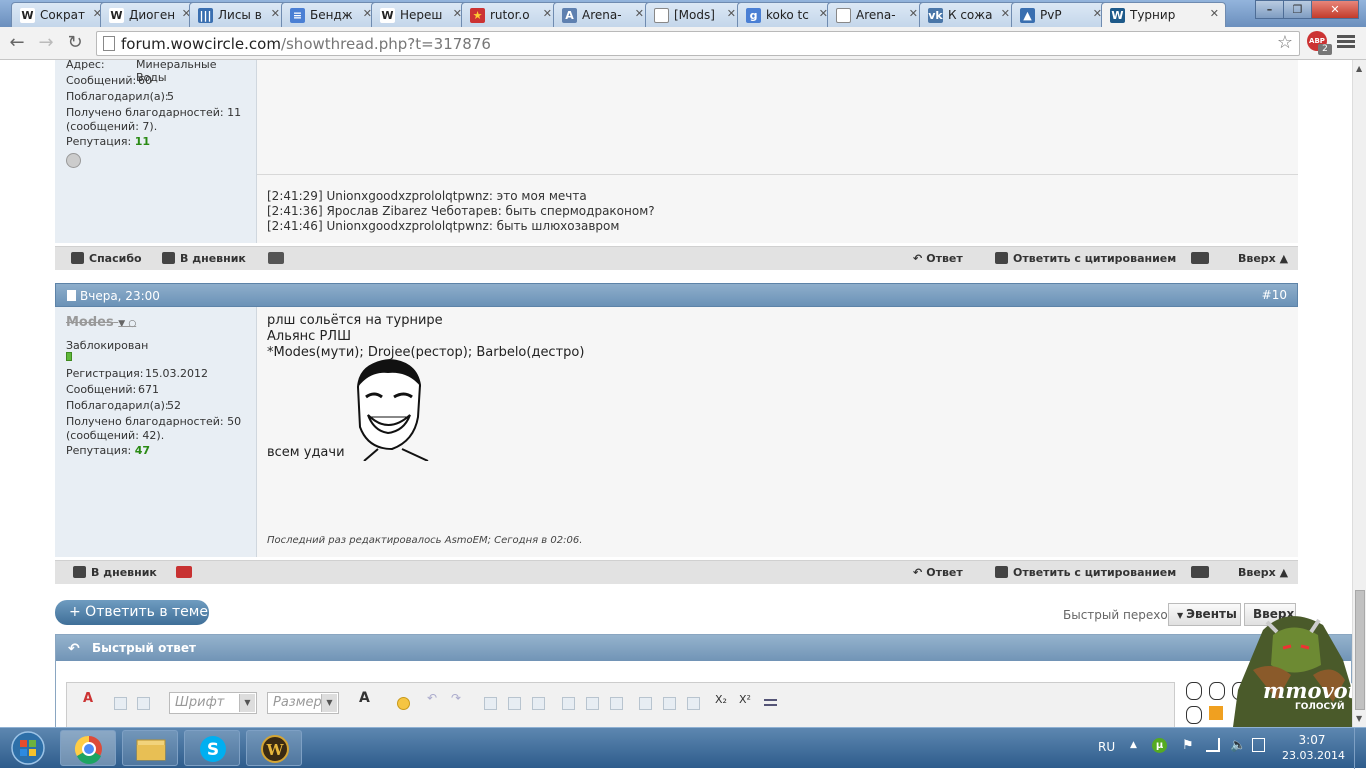 This screenshot has width=1366, height=770. Describe the element at coordinates (645, 703) in the screenshot. I see `col-insert-icon` at that location.